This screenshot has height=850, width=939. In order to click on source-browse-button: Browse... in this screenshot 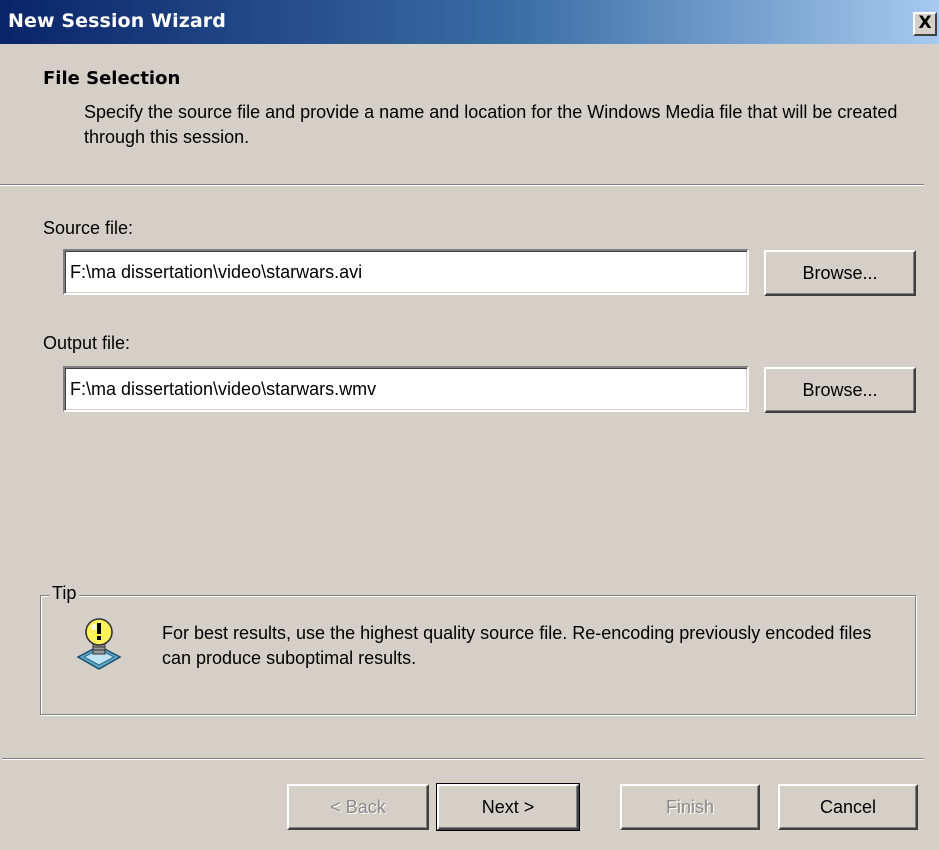, I will do `click(840, 273)`.